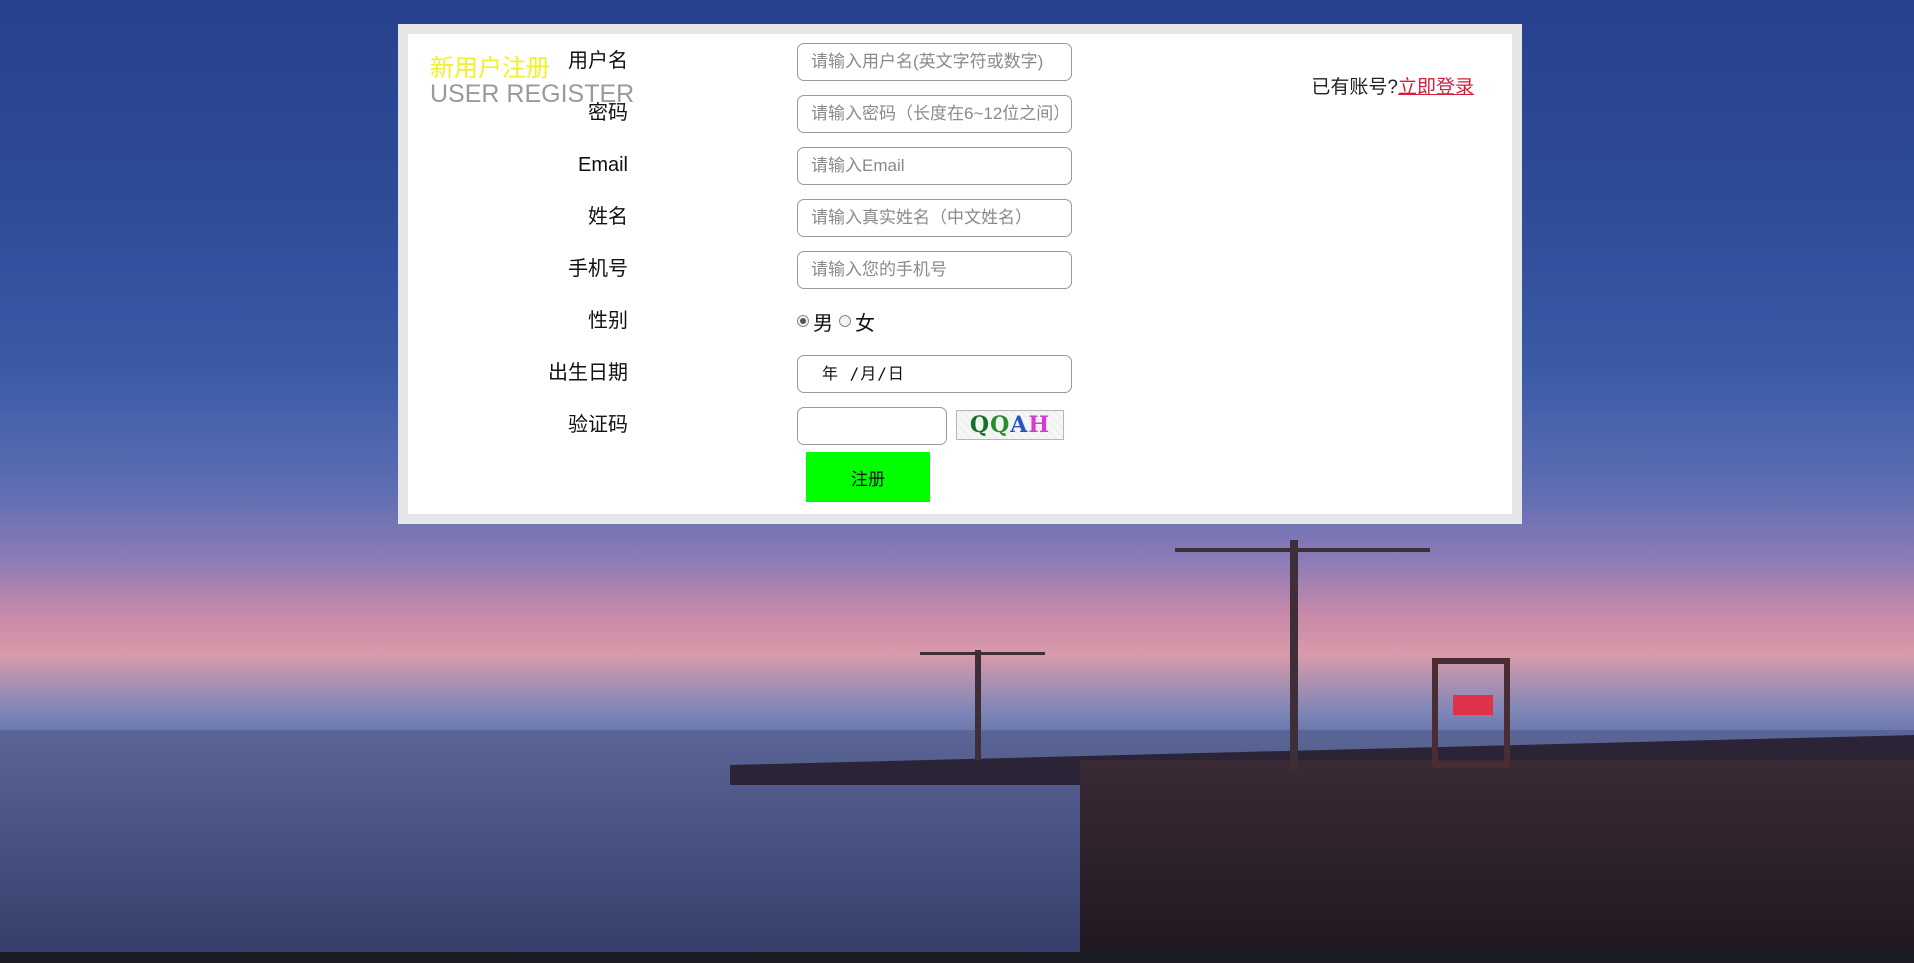 The width and height of the screenshot is (1914, 963). What do you see at coordinates (934, 270) in the screenshot?
I see `phone-input` at bounding box center [934, 270].